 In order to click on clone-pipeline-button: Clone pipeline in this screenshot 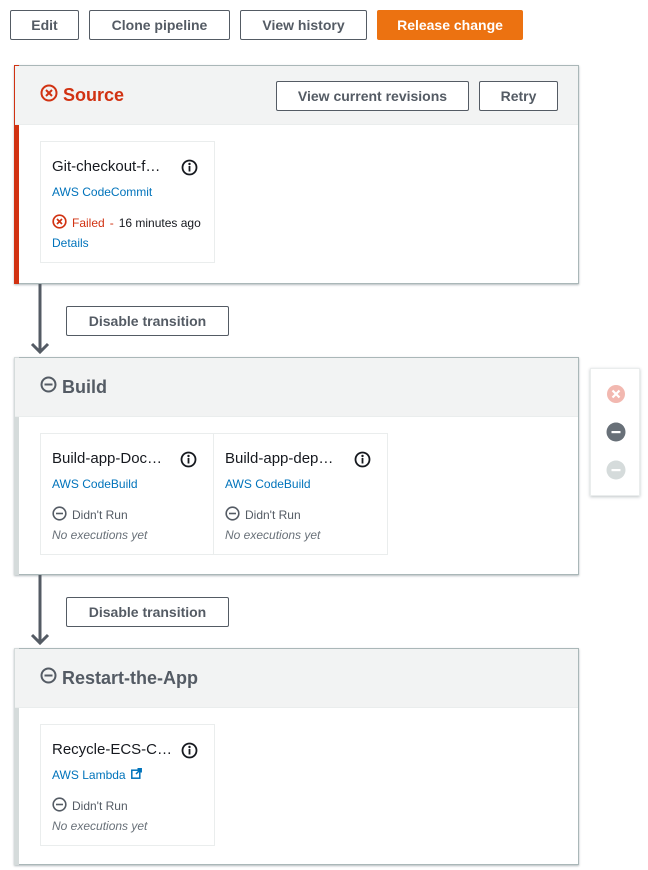, I will do `click(159, 25)`.